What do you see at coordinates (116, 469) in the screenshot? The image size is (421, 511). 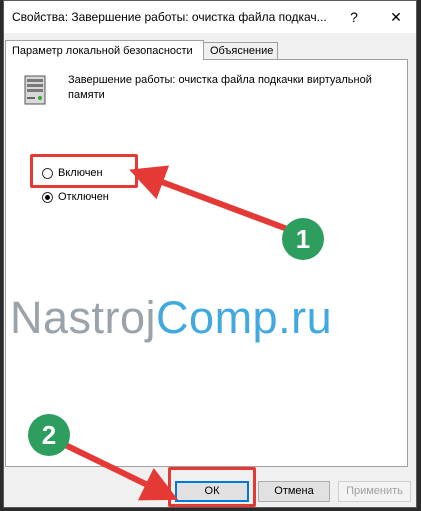 I see `arrow-to-ok` at bounding box center [116, 469].